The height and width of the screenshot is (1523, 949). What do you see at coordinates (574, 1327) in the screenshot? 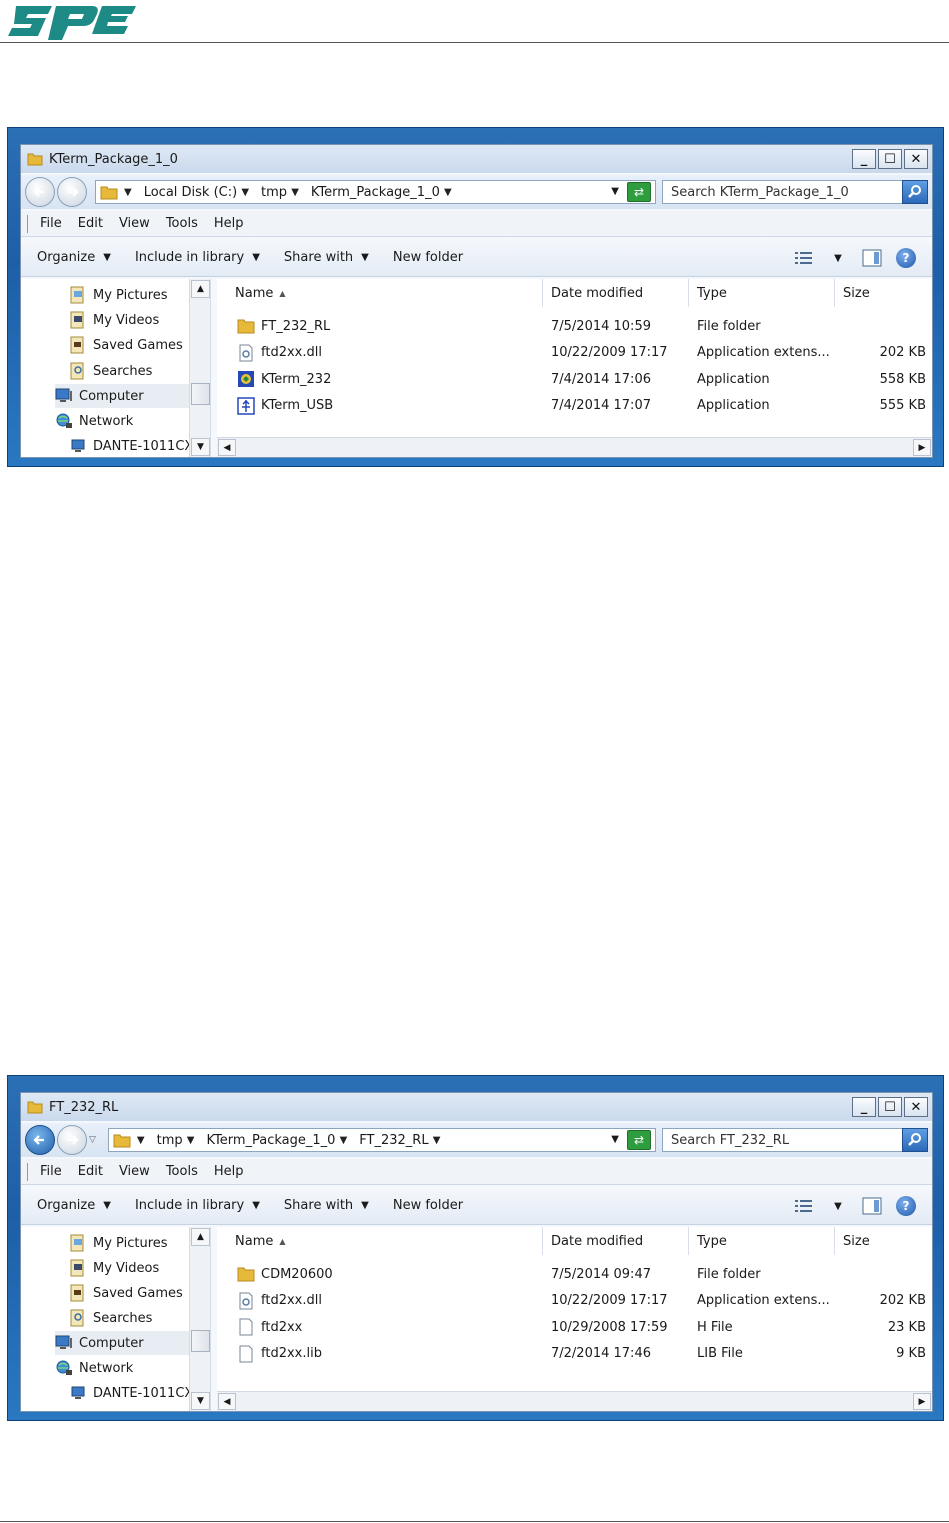
I see `file-row: ftd2xx 10/29/2008 17:59 H File 23 KB` at bounding box center [574, 1327].